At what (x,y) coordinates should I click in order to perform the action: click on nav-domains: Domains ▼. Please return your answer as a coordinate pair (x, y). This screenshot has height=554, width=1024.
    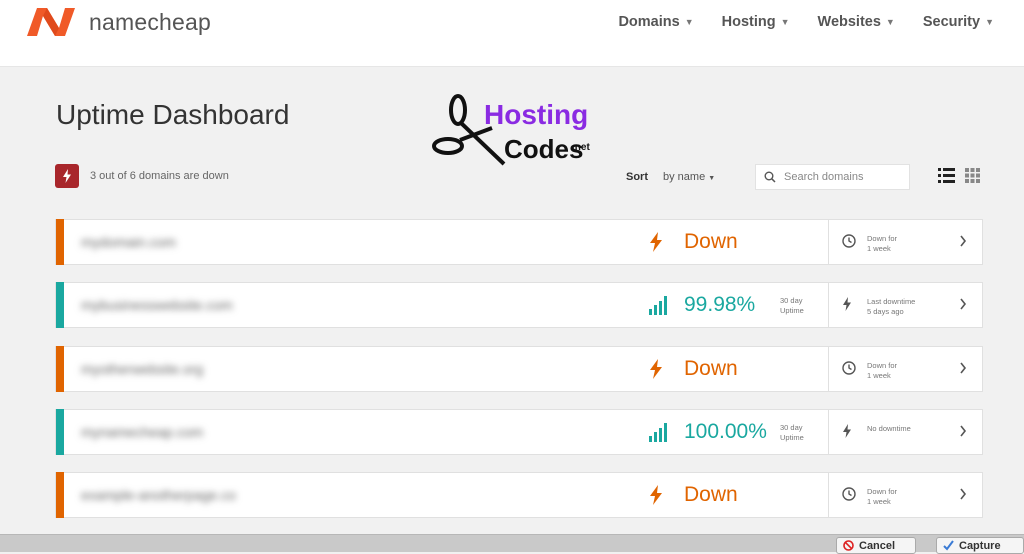
    Looking at the image, I should click on (655, 22).